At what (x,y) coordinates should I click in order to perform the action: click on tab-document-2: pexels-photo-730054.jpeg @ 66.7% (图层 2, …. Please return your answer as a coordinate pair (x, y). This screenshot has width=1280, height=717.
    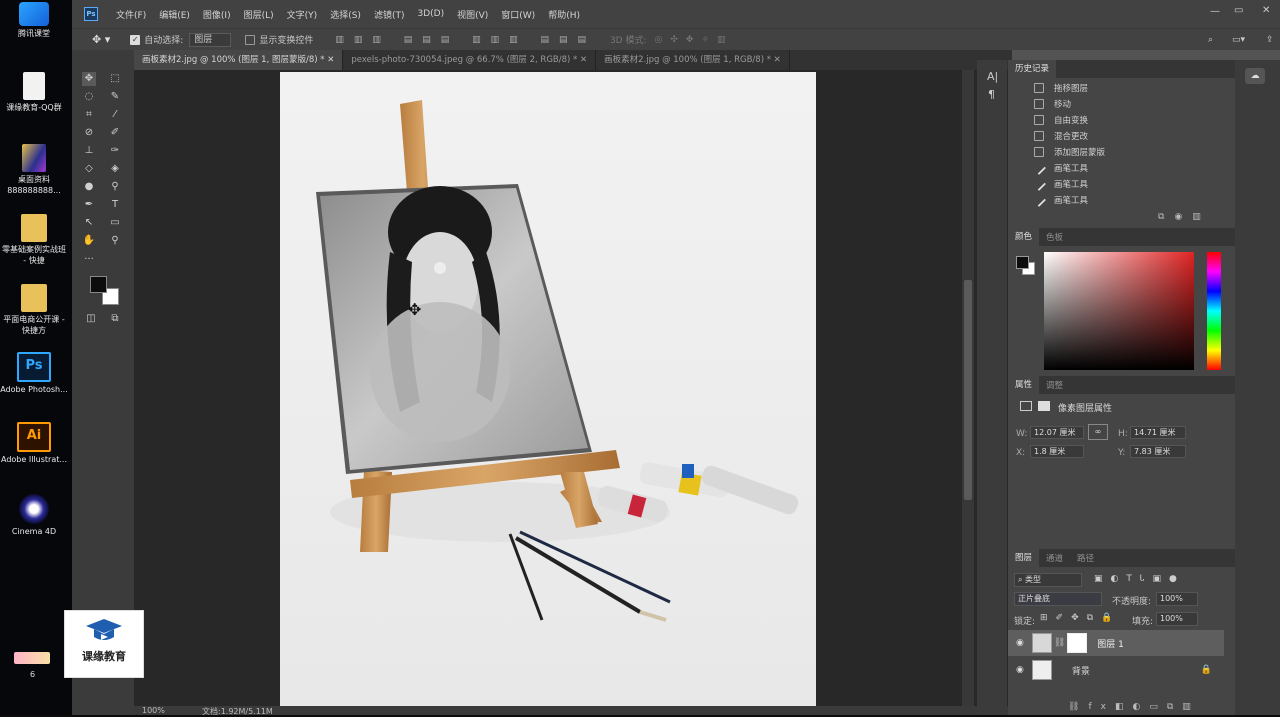
    Looking at the image, I should click on (470, 60).